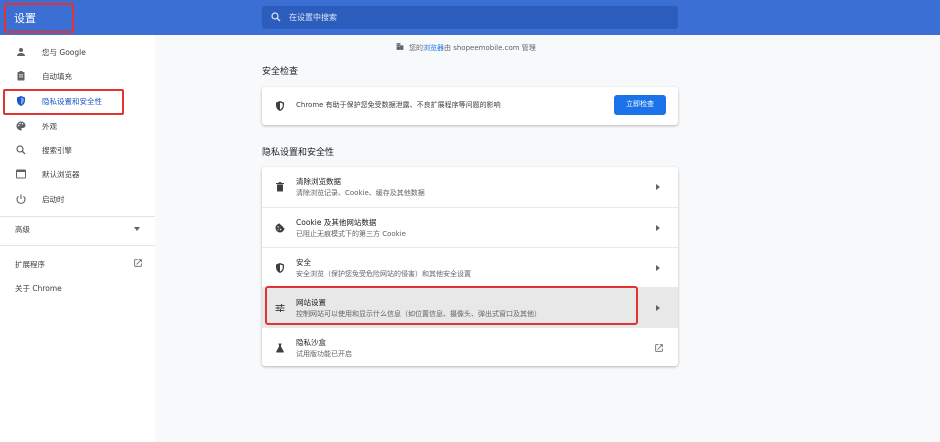 The height and width of the screenshot is (442, 940). I want to click on sidebar-advanced: 高级, so click(22, 229).